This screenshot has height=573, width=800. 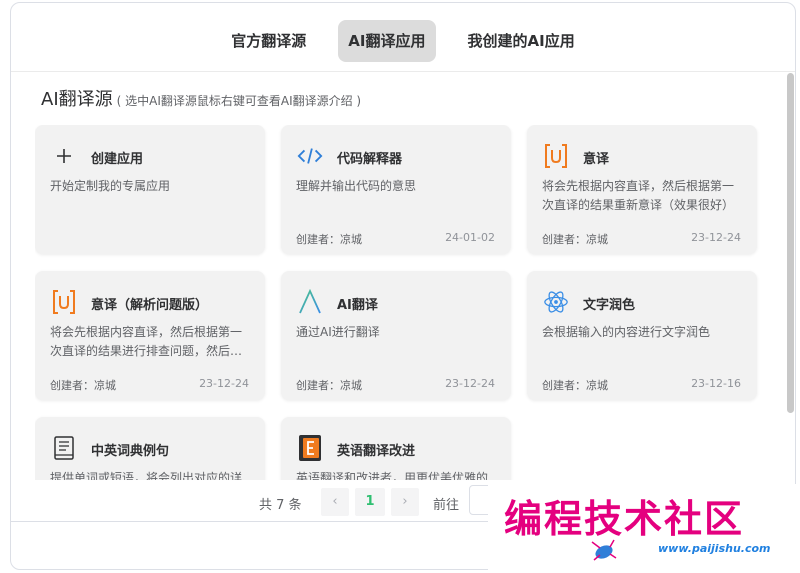 I want to click on total-count: 共 7 条, so click(x=280, y=505).